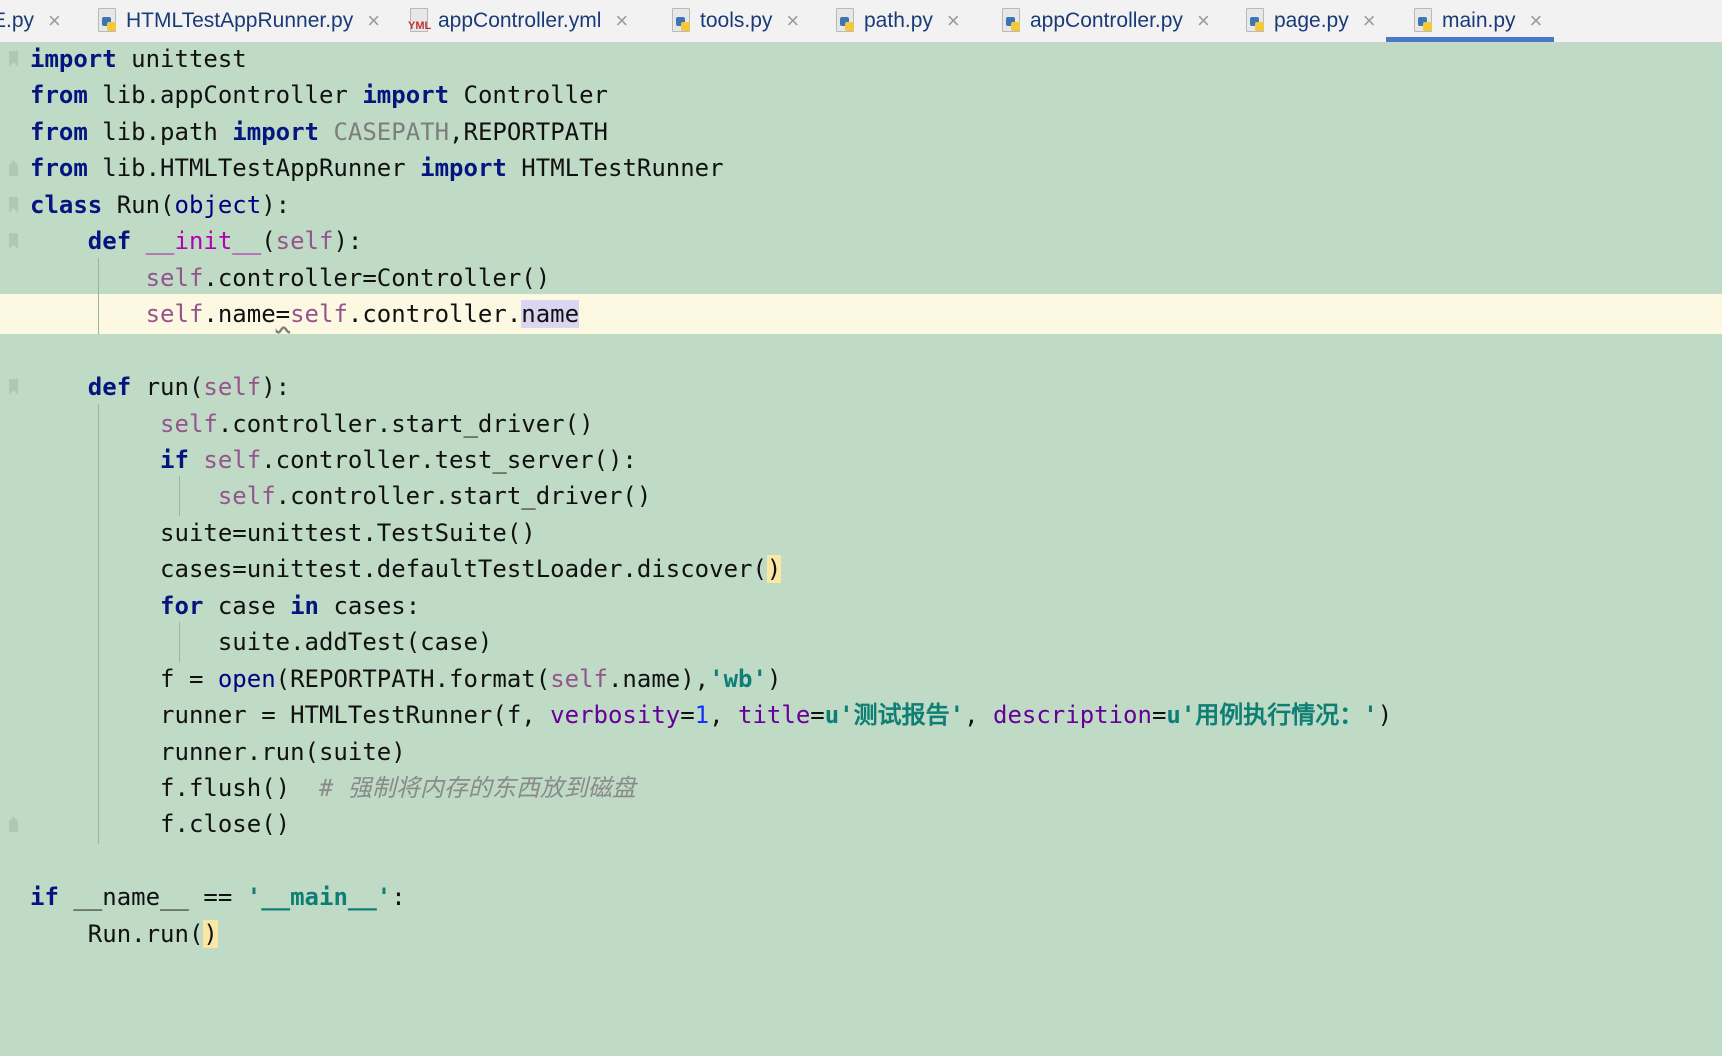 The width and height of the screenshot is (1722, 1056). I want to click on code-text: self.name=self.controller.name, so click(305, 314).